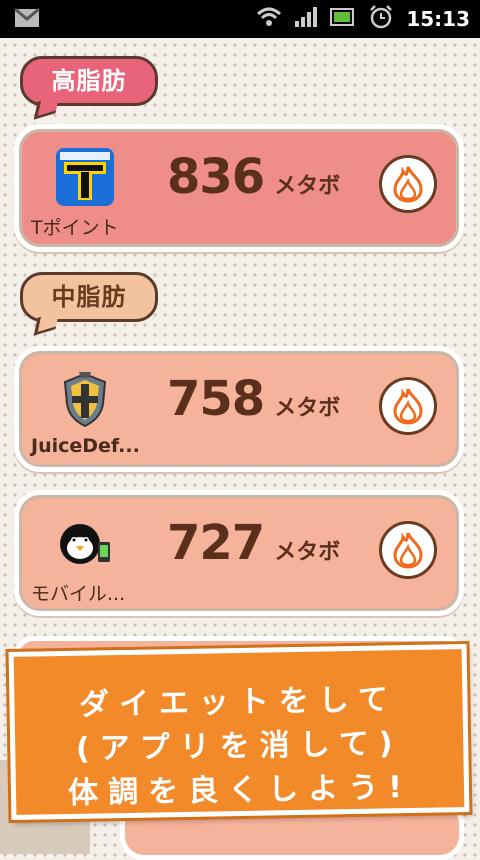 The height and width of the screenshot is (860, 480). Describe the element at coordinates (238, 702) in the screenshot. I see `banner-line: ダイエットをして` at that location.